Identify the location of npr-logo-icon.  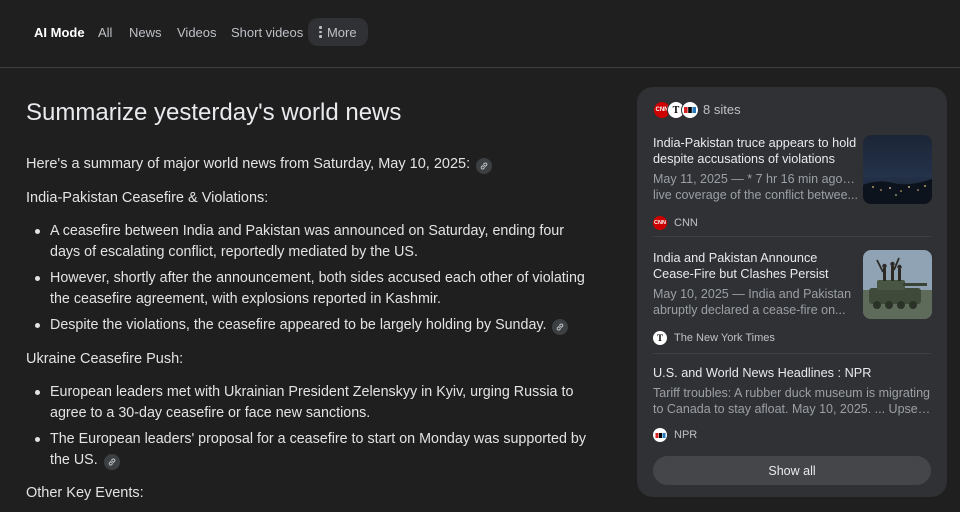
(690, 110).